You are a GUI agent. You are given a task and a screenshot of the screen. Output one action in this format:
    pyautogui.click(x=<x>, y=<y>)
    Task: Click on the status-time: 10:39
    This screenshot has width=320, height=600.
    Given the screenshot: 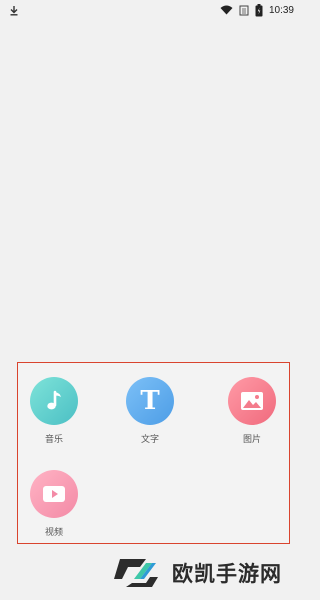 What is the action you would take?
    pyautogui.click(x=281, y=10)
    